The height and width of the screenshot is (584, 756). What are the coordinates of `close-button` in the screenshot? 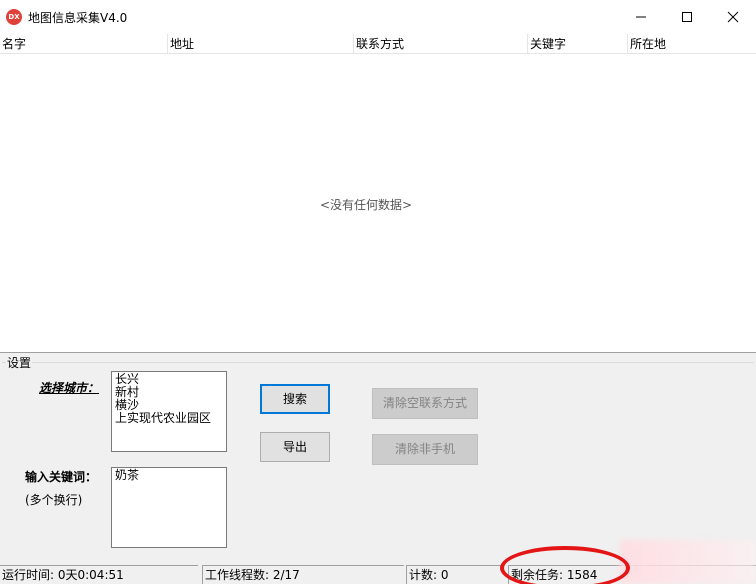 It's located at (733, 17).